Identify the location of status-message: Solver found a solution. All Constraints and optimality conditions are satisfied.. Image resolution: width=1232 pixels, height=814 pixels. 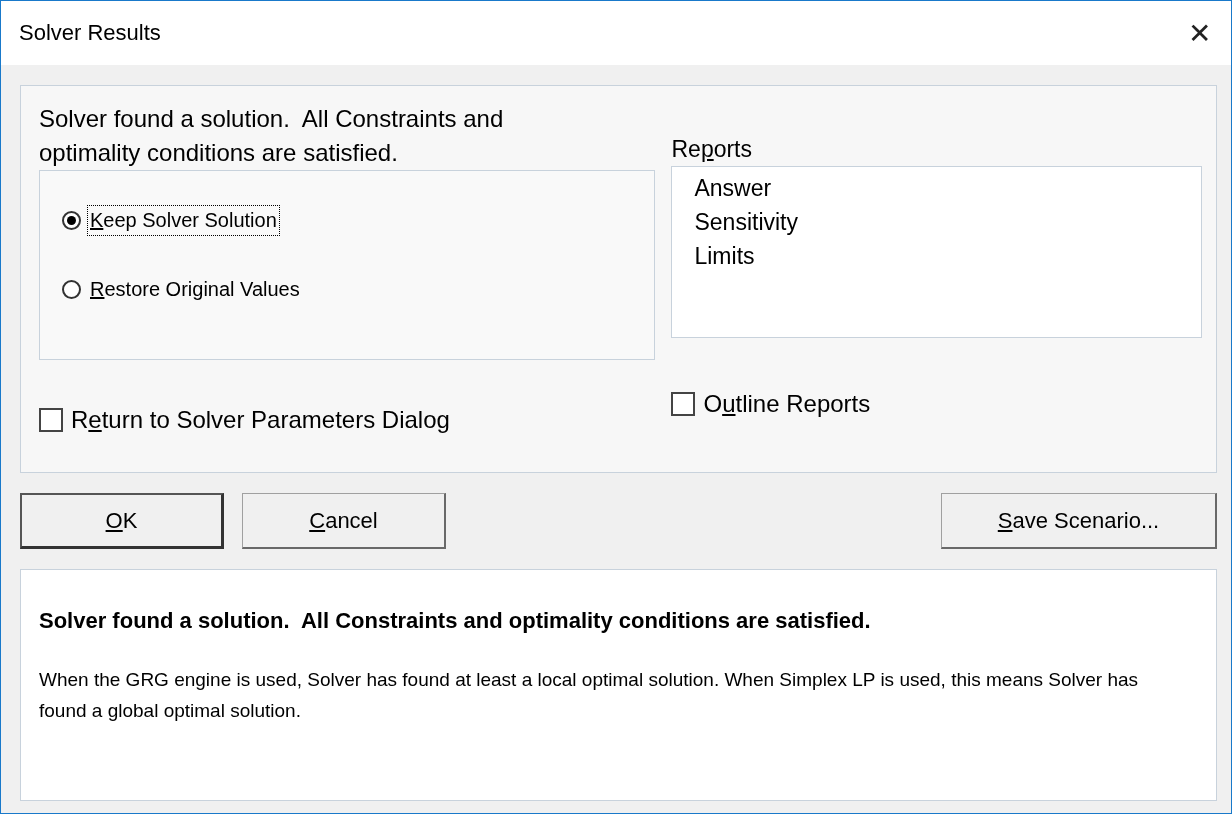
(272, 136).